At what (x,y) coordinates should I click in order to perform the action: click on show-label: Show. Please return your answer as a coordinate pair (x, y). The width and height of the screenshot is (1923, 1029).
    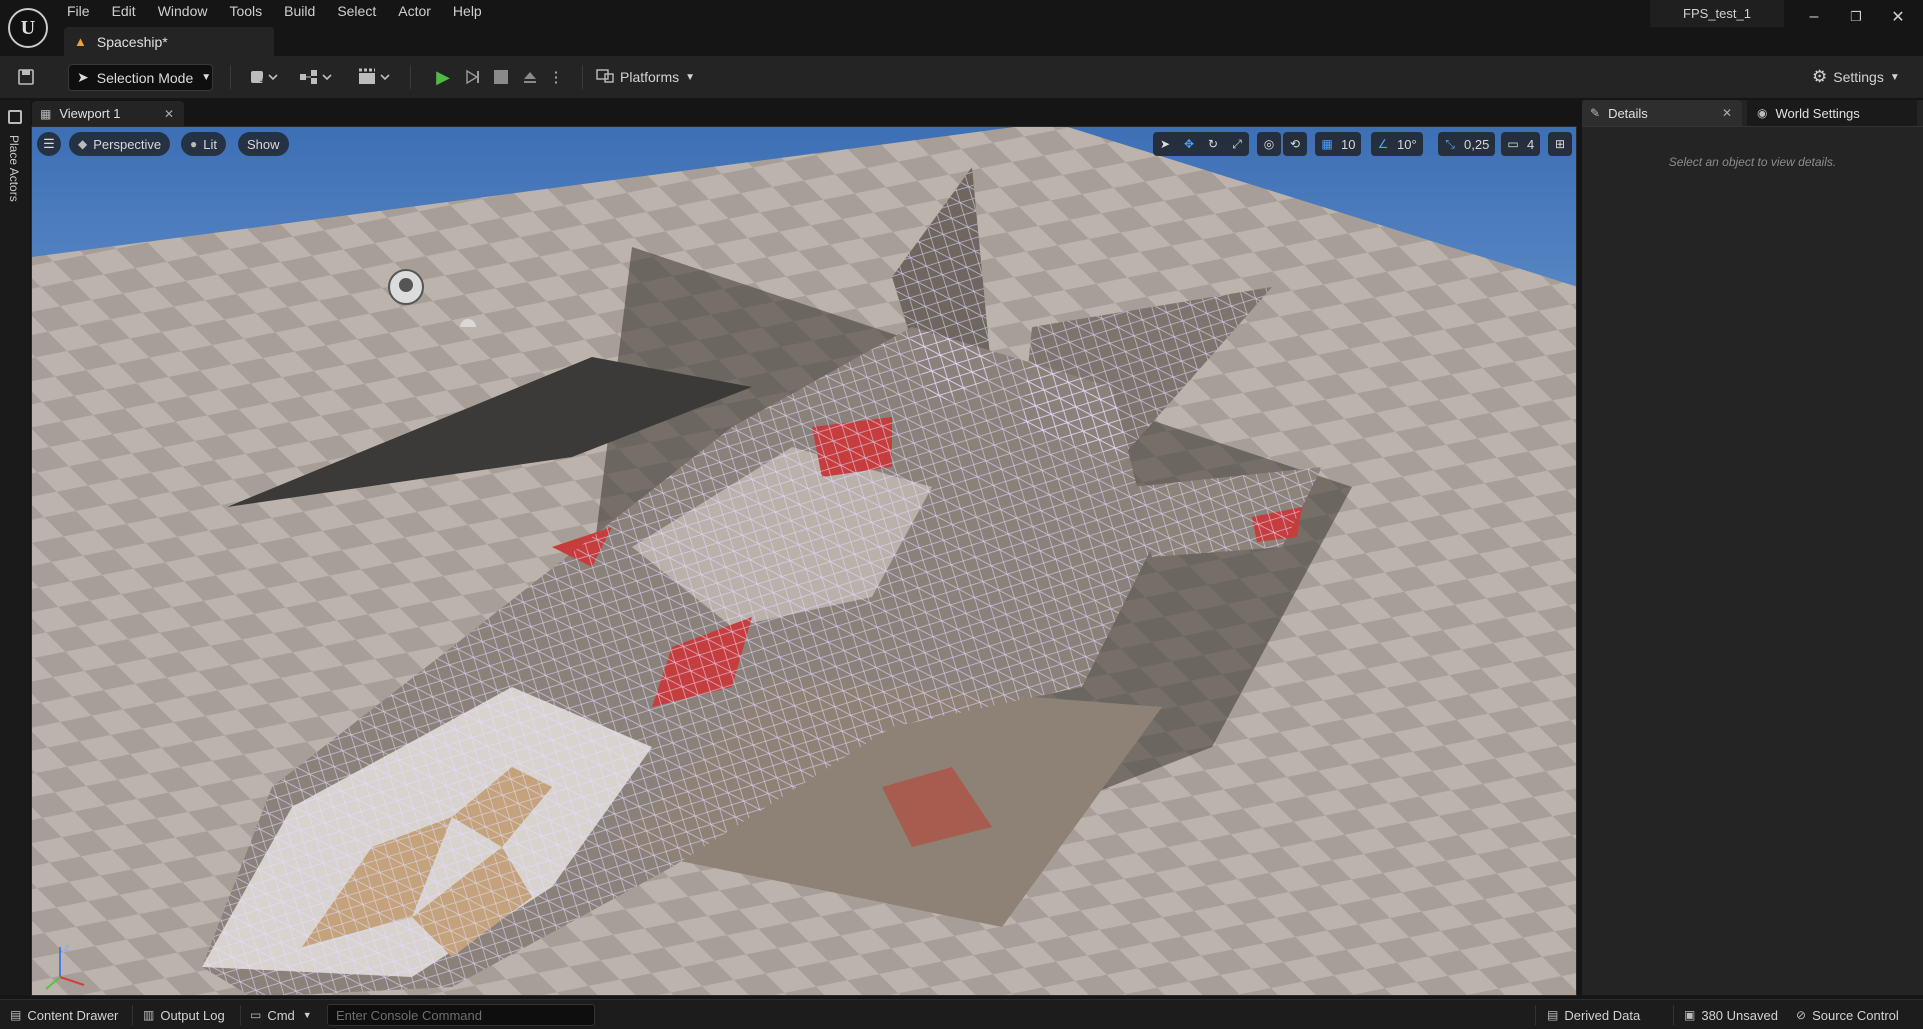
    Looking at the image, I should click on (263, 144).